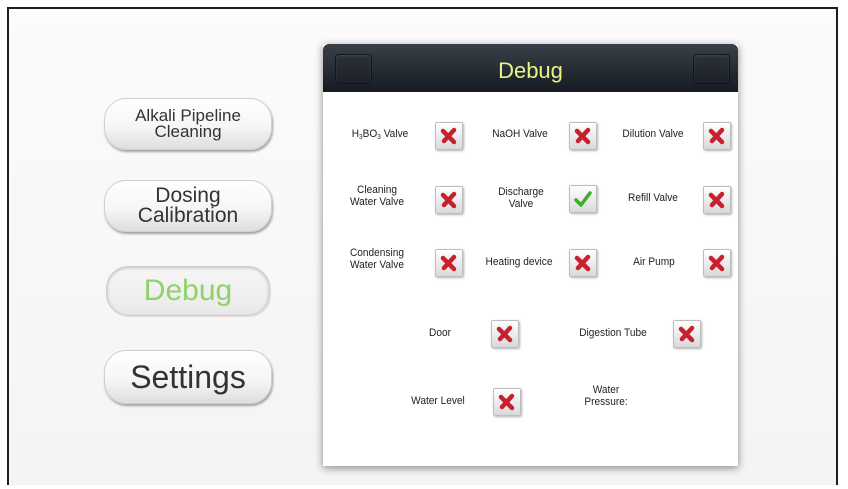 This screenshot has width=848, height=489. What do you see at coordinates (519, 262) in the screenshot?
I see `heating-device-label: Heating device` at bounding box center [519, 262].